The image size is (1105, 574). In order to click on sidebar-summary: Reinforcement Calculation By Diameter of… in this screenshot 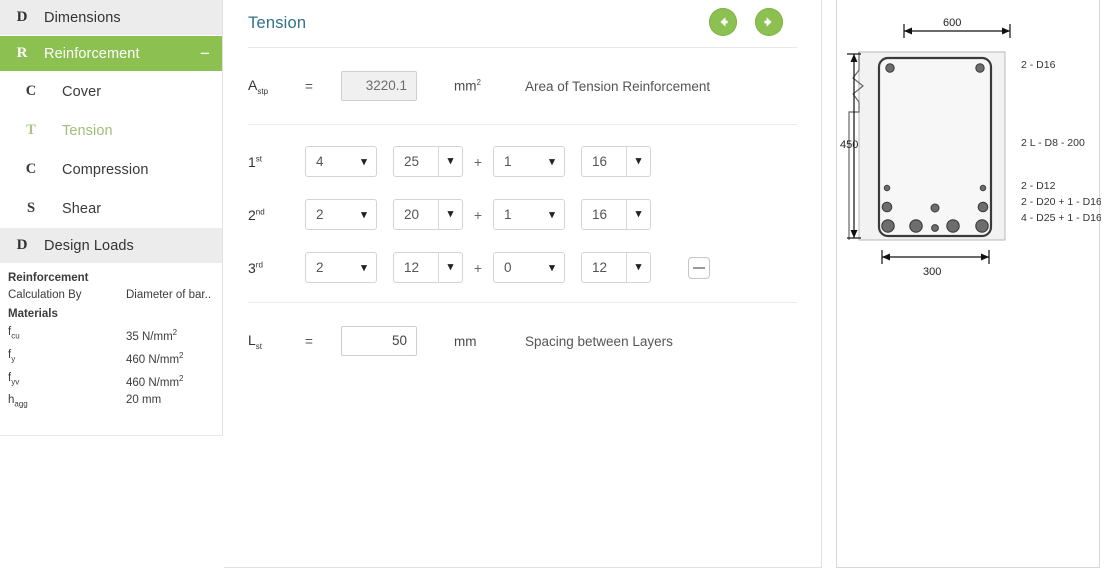, I will do `click(111, 343)`.